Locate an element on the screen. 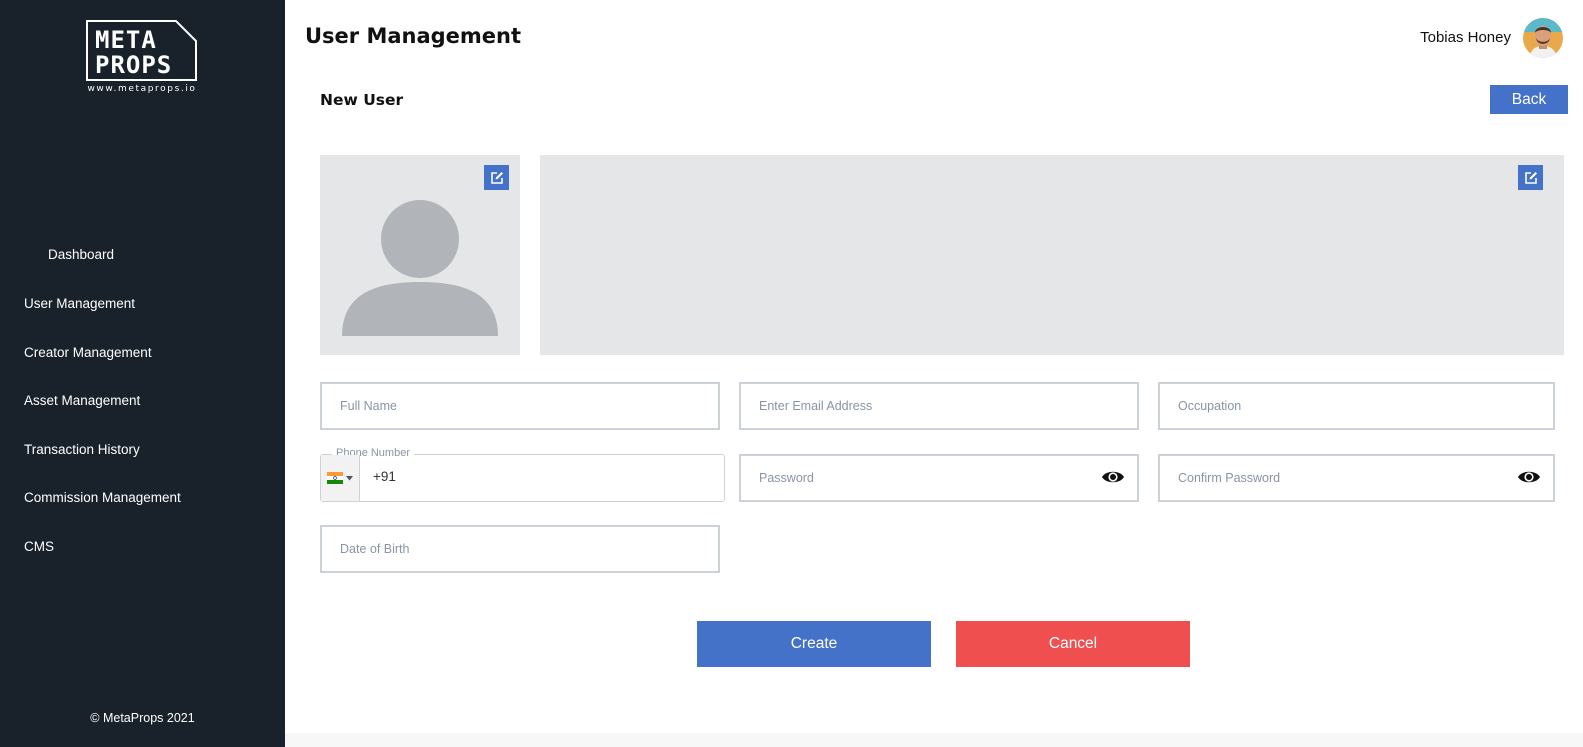 This screenshot has width=1583, height=747. logo-frame-icon: META PROPS is located at coordinates (141, 50).